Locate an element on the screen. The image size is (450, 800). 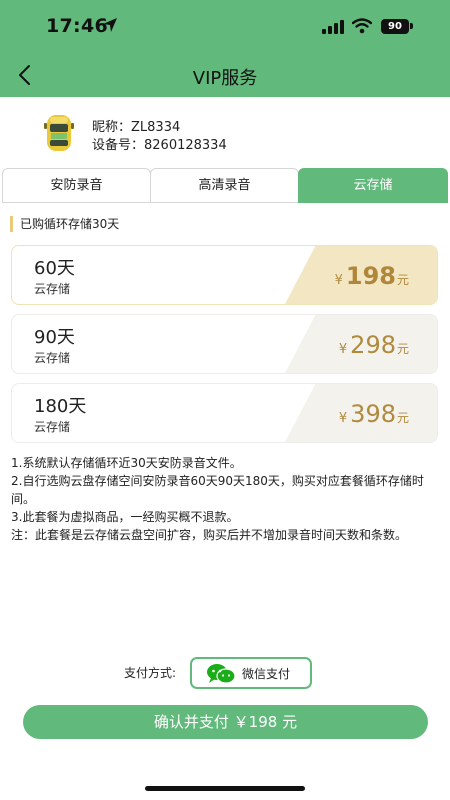
page-title: VIP服务 is located at coordinates (225, 78).